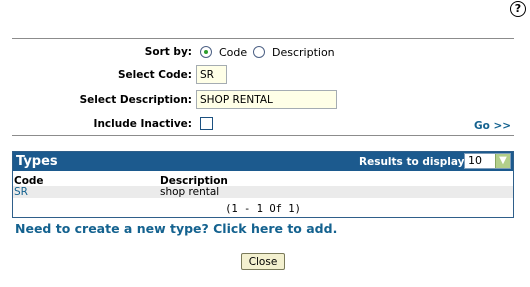  I want to click on chevron-down-icon: ▼, so click(502, 161).